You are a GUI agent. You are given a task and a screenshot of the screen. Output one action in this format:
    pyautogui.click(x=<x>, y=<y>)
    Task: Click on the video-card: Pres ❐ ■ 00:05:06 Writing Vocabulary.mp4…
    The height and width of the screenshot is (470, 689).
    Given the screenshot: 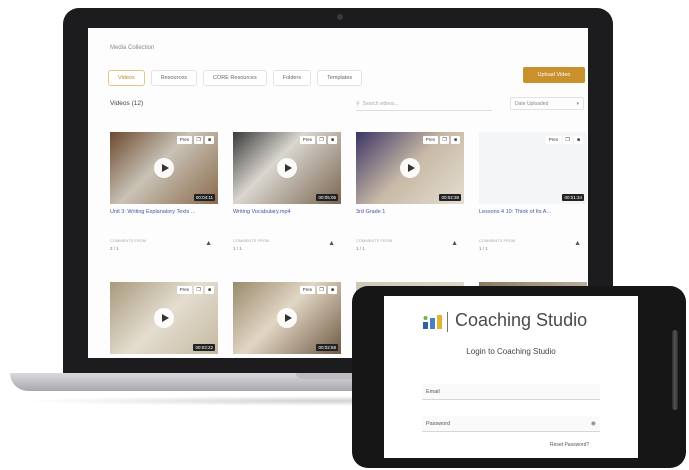 What is the action you would take?
    pyautogui.click(x=287, y=191)
    